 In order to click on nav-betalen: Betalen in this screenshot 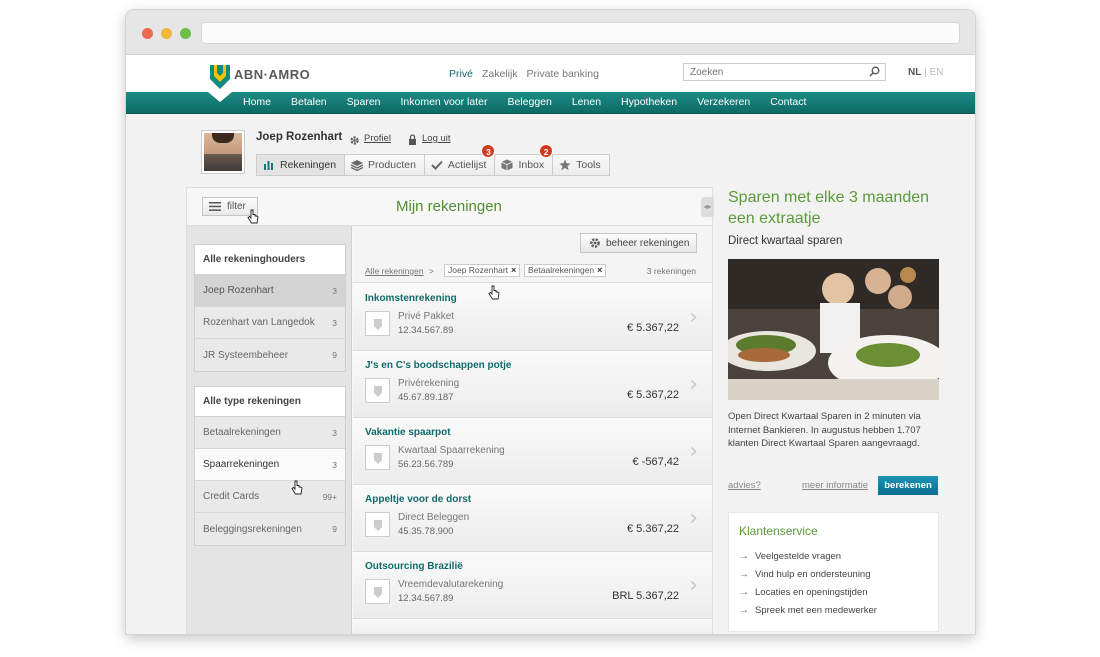, I will do `click(309, 102)`.